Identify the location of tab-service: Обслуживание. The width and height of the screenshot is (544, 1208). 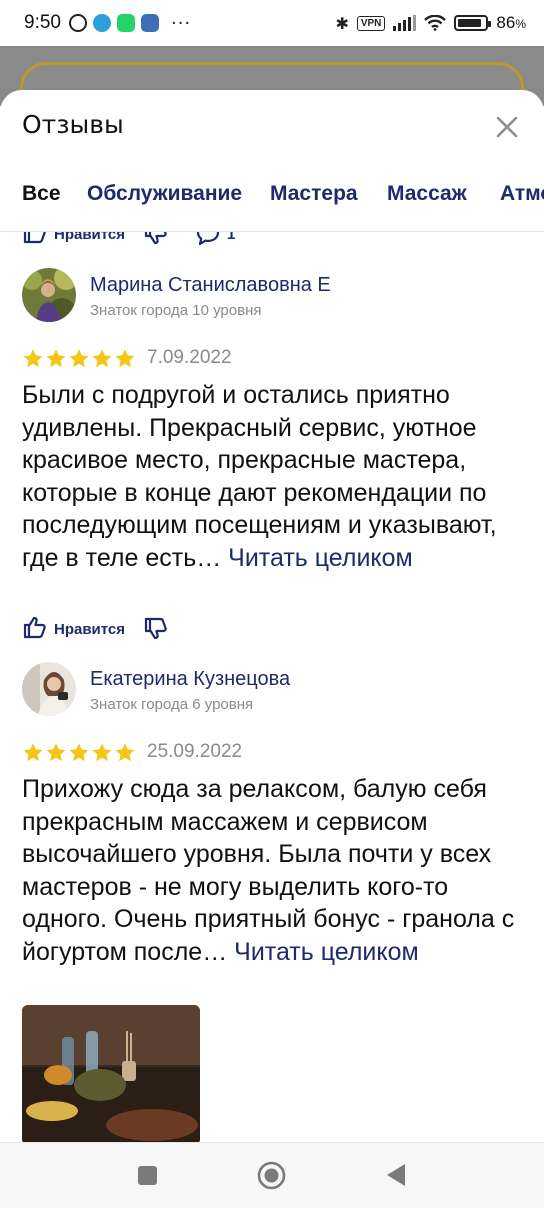
(164, 194).